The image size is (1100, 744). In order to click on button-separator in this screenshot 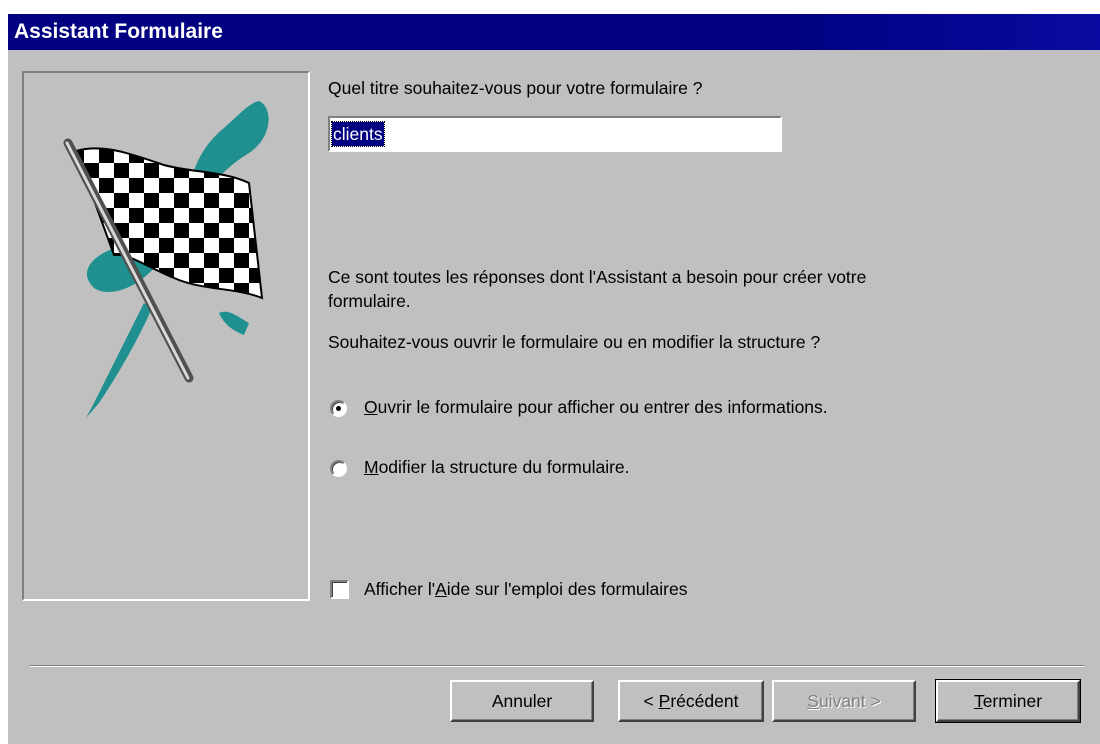, I will do `click(557, 666)`.